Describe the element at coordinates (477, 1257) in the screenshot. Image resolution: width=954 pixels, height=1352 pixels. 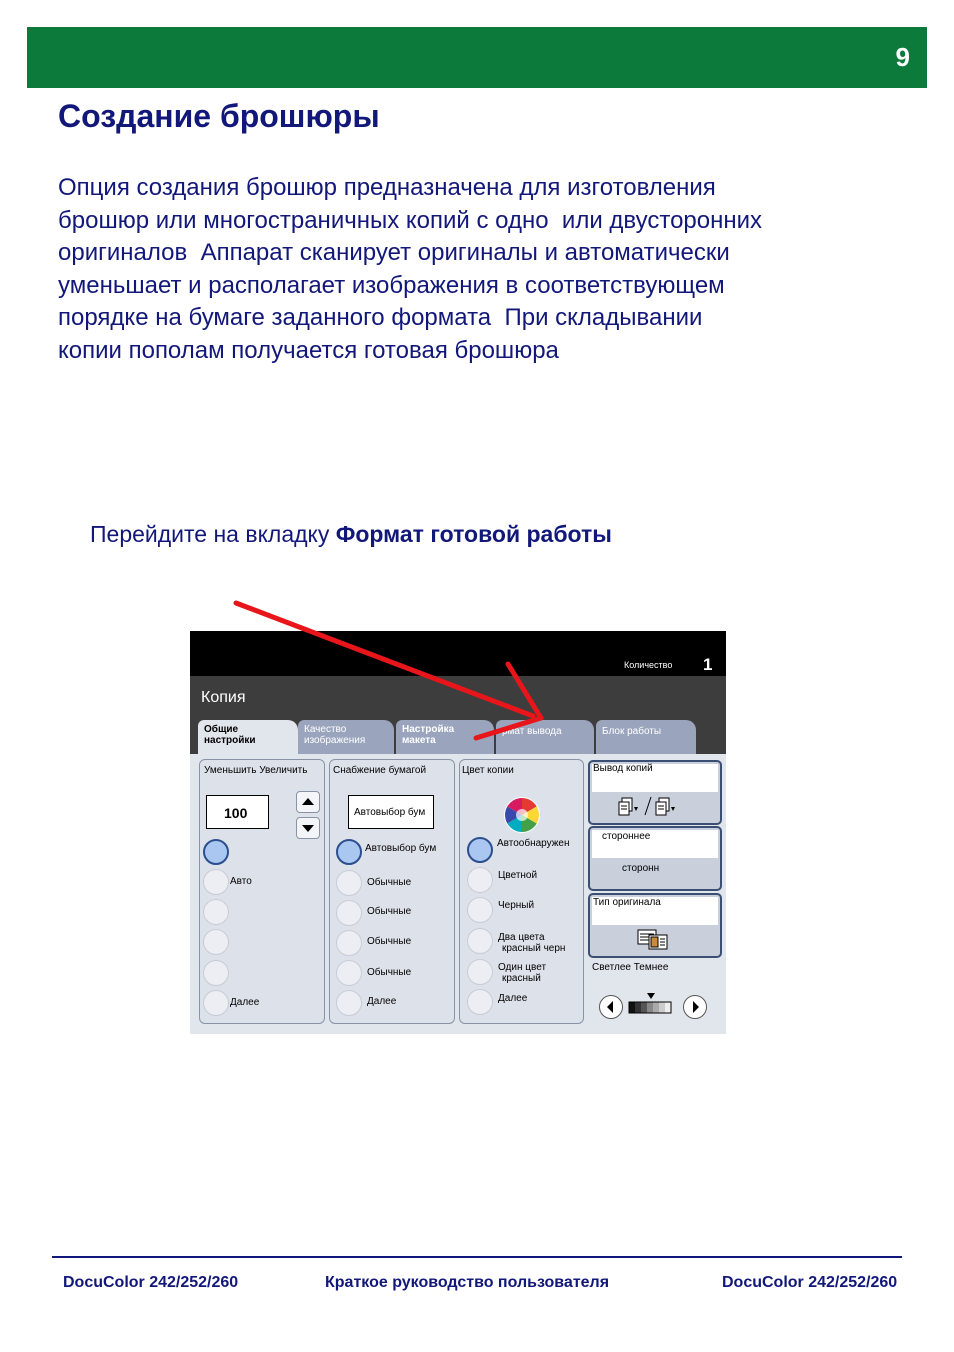
I see `footer-divider` at that location.